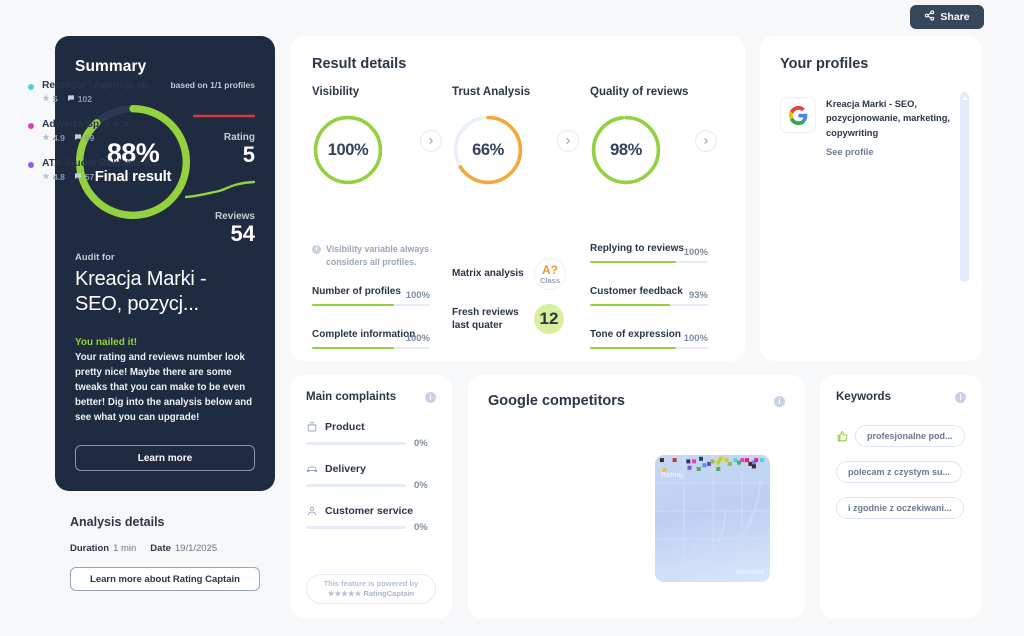 This screenshot has height=636, width=1024. What do you see at coordinates (488, 274) in the screenshot?
I see `matrix-analysis-label: Matrix analysis` at bounding box center [488, 274].